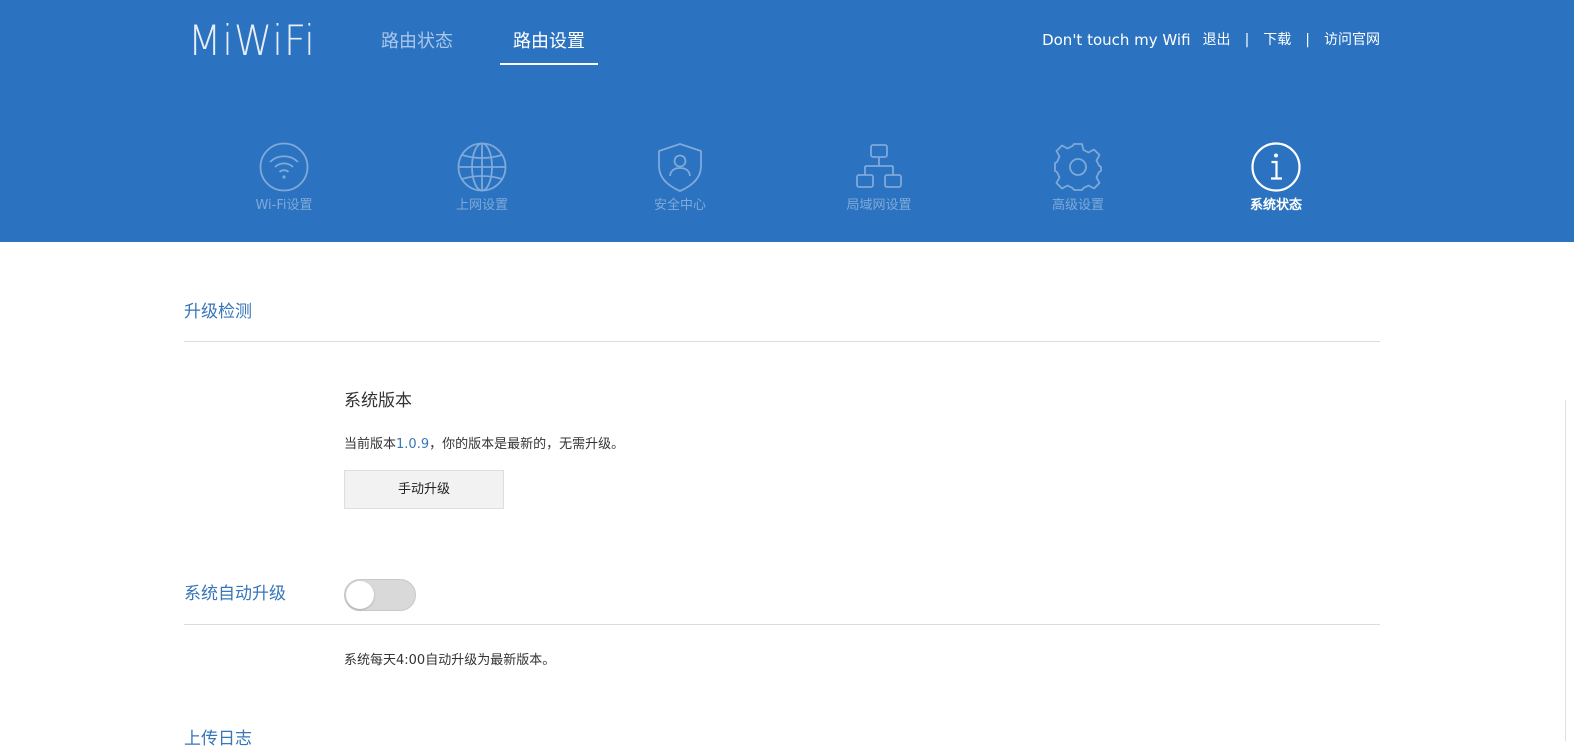  Describe the element at coordinates (1217, 40) in the screenshot. I see `logout-link: 退出` at that location.